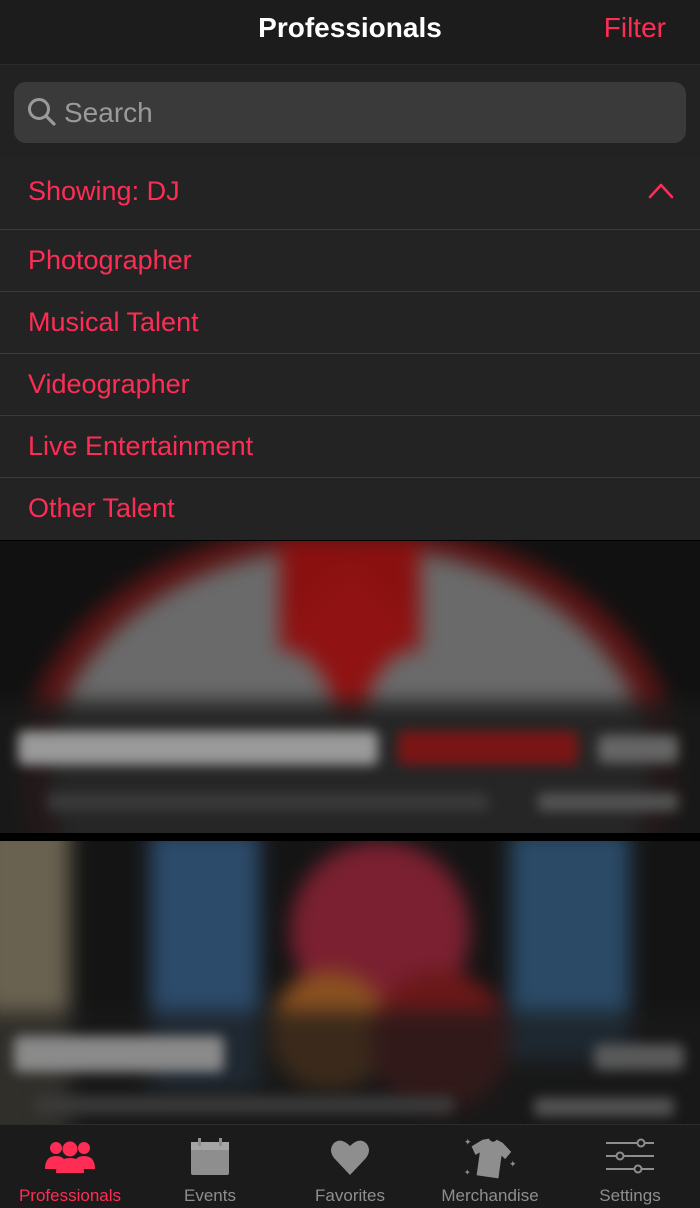 The width and height of the screenshot is (700, 1208). Describe the element at coordinates (113, 322) in the screenshot. I see `category-option-label: Musical Talent` at that location.